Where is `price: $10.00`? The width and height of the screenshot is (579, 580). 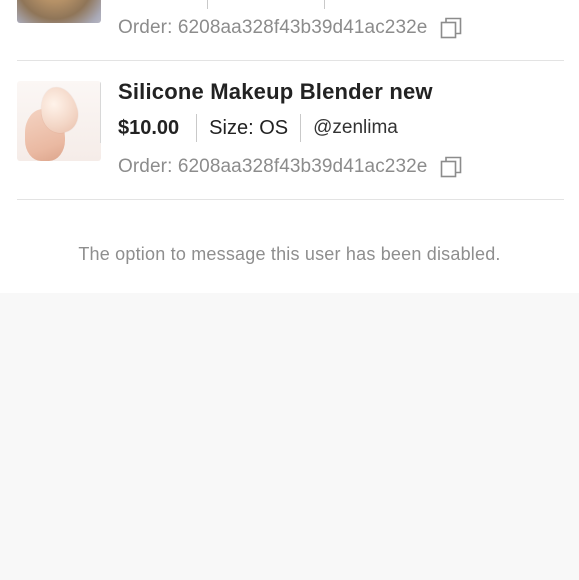 price: $10.00 is located at coordinates (149, 127).